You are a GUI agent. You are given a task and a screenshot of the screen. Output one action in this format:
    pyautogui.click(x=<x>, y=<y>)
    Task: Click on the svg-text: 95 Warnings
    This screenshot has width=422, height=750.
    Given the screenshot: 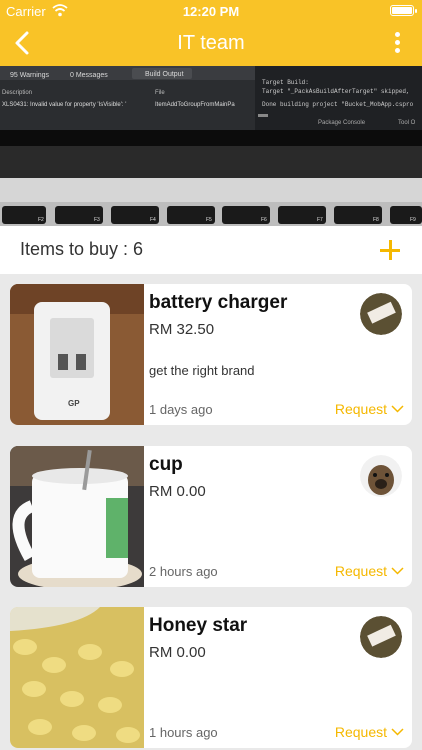 What is the action you would take?
    pyautogui.click(x=30, y=75)
    